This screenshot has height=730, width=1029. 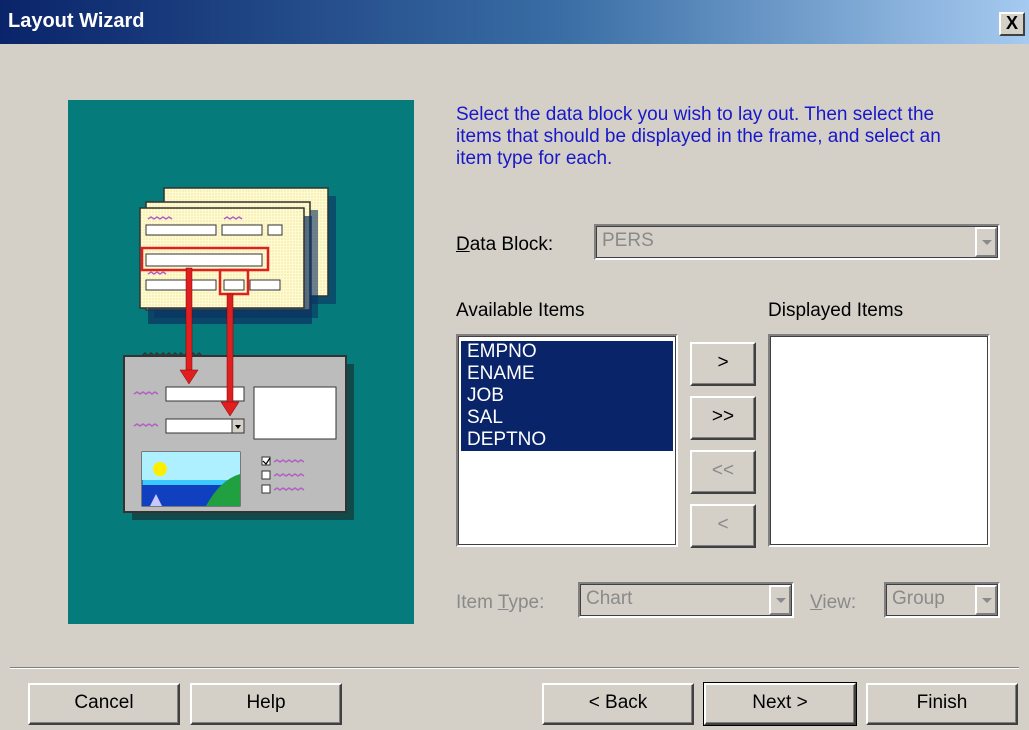 I want to click on layout-diagram-icon, so click(x=238, y=353).